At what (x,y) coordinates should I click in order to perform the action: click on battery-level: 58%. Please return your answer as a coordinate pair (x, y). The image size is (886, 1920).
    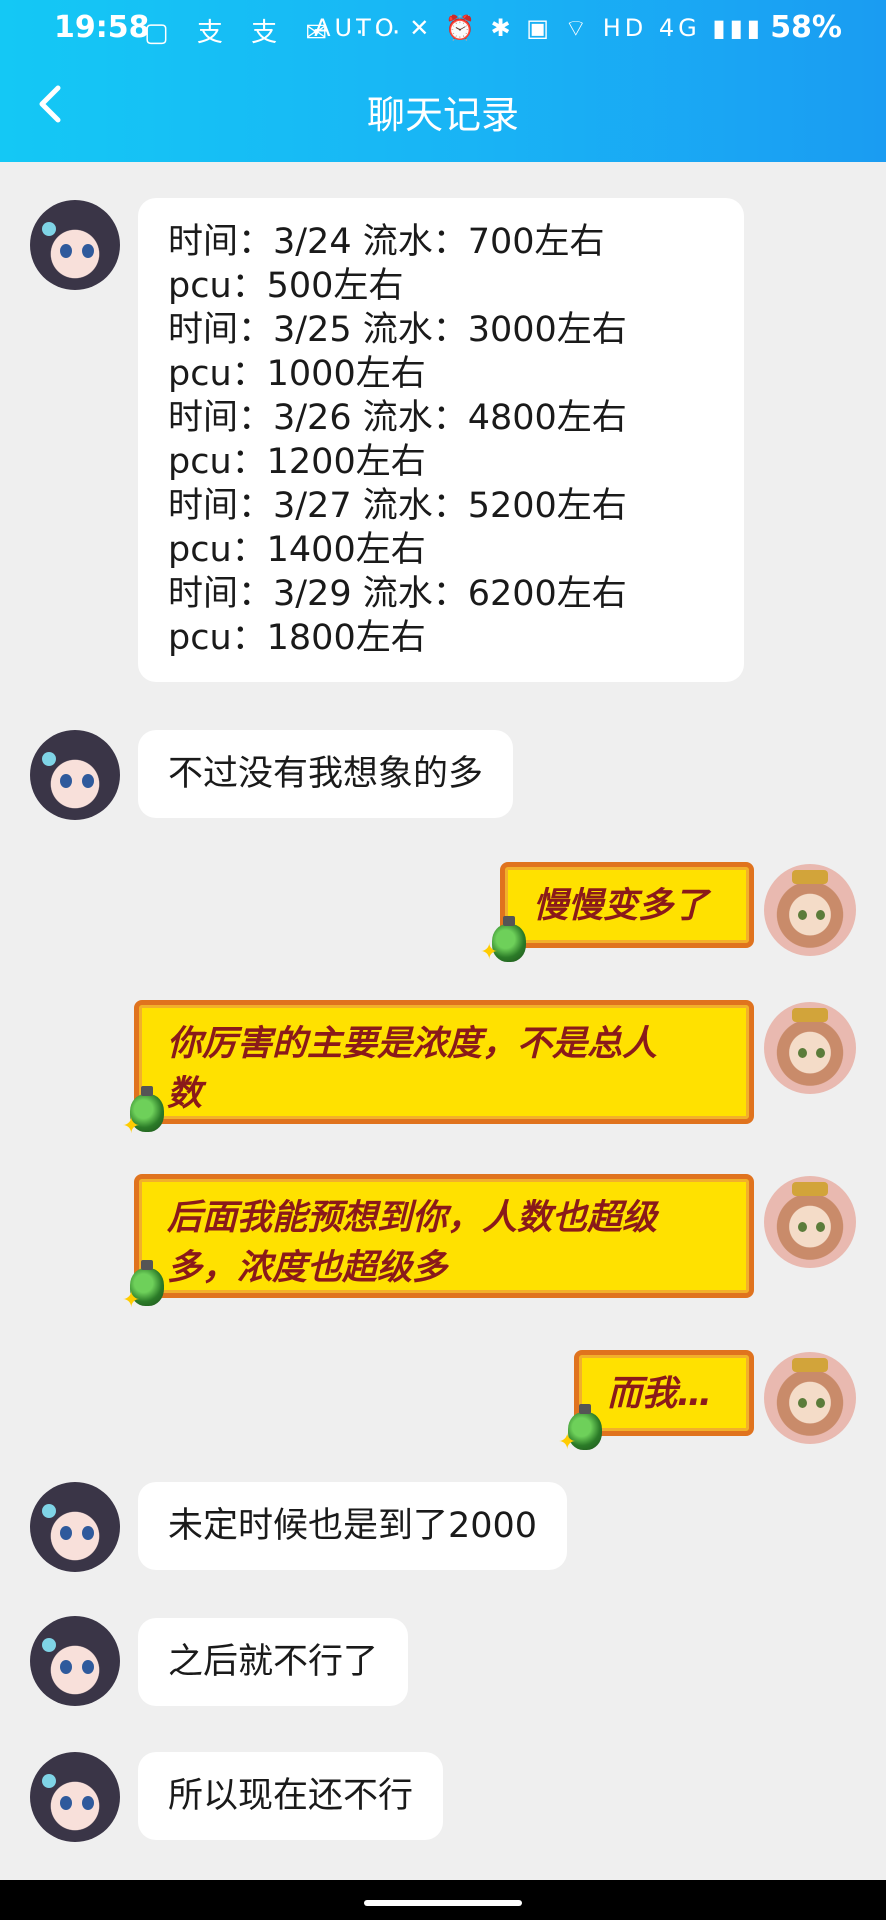
    Looking at the image, I should click on (806, 27).